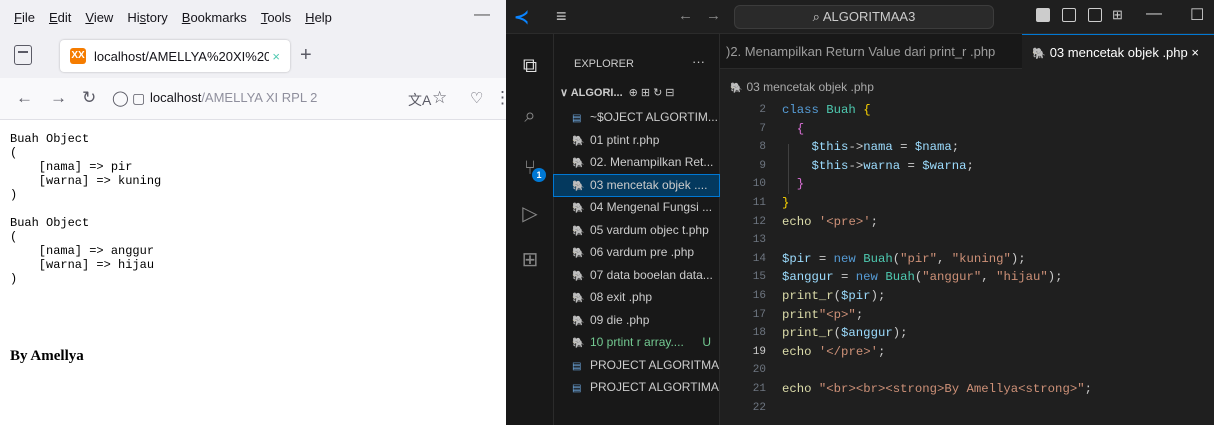 The image size is (1214, 425). Describe the element at coordinates (759, 370) in the screenshot. I see `line-number: 20` at that location.